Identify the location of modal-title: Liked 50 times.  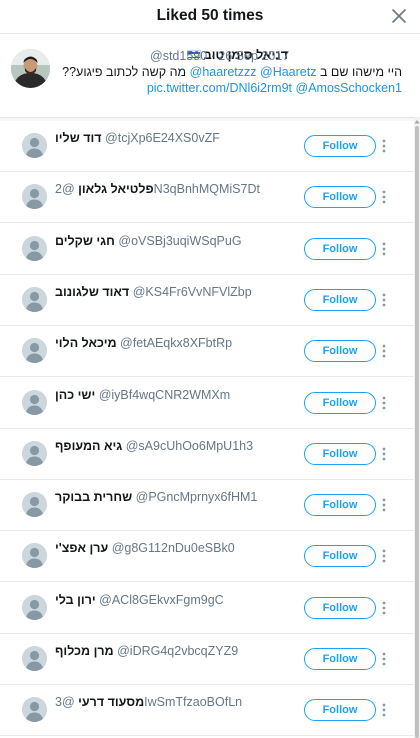
(210, 15).